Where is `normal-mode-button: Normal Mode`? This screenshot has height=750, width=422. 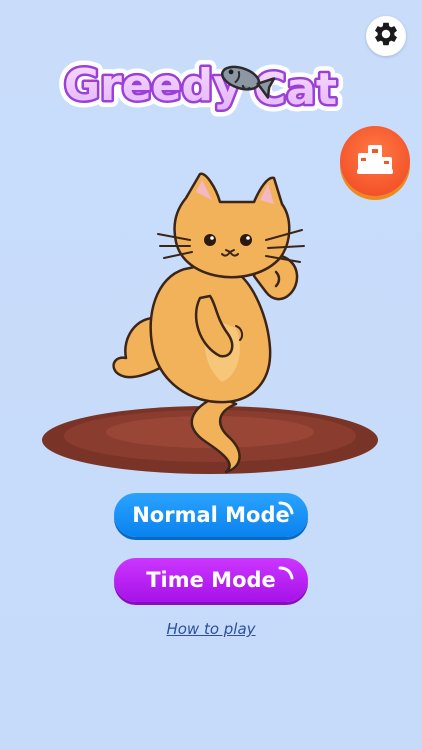 normal-mode-button: Normal Mode is located at coordinates (211, 515).